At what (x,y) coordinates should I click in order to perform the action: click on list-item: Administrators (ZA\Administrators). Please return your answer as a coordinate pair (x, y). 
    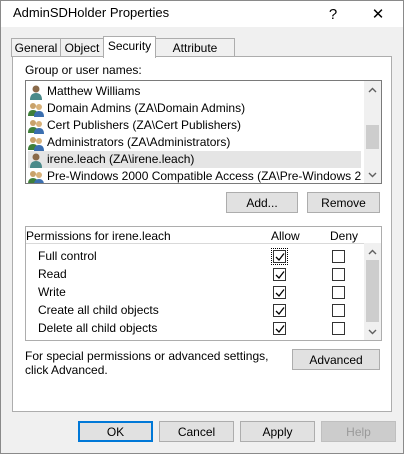
    Looking at the image, I should click on (194, 142).